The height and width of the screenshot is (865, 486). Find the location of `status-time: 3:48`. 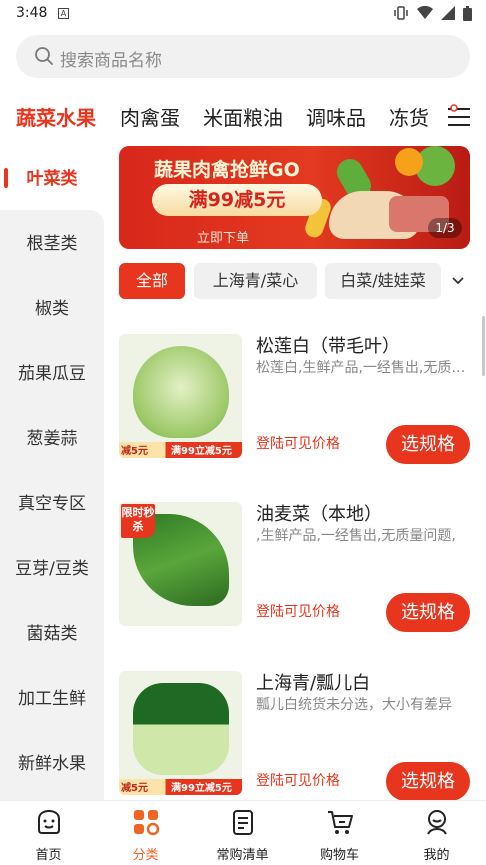

status-time: 3:48 is located at coordinates (32, 13).